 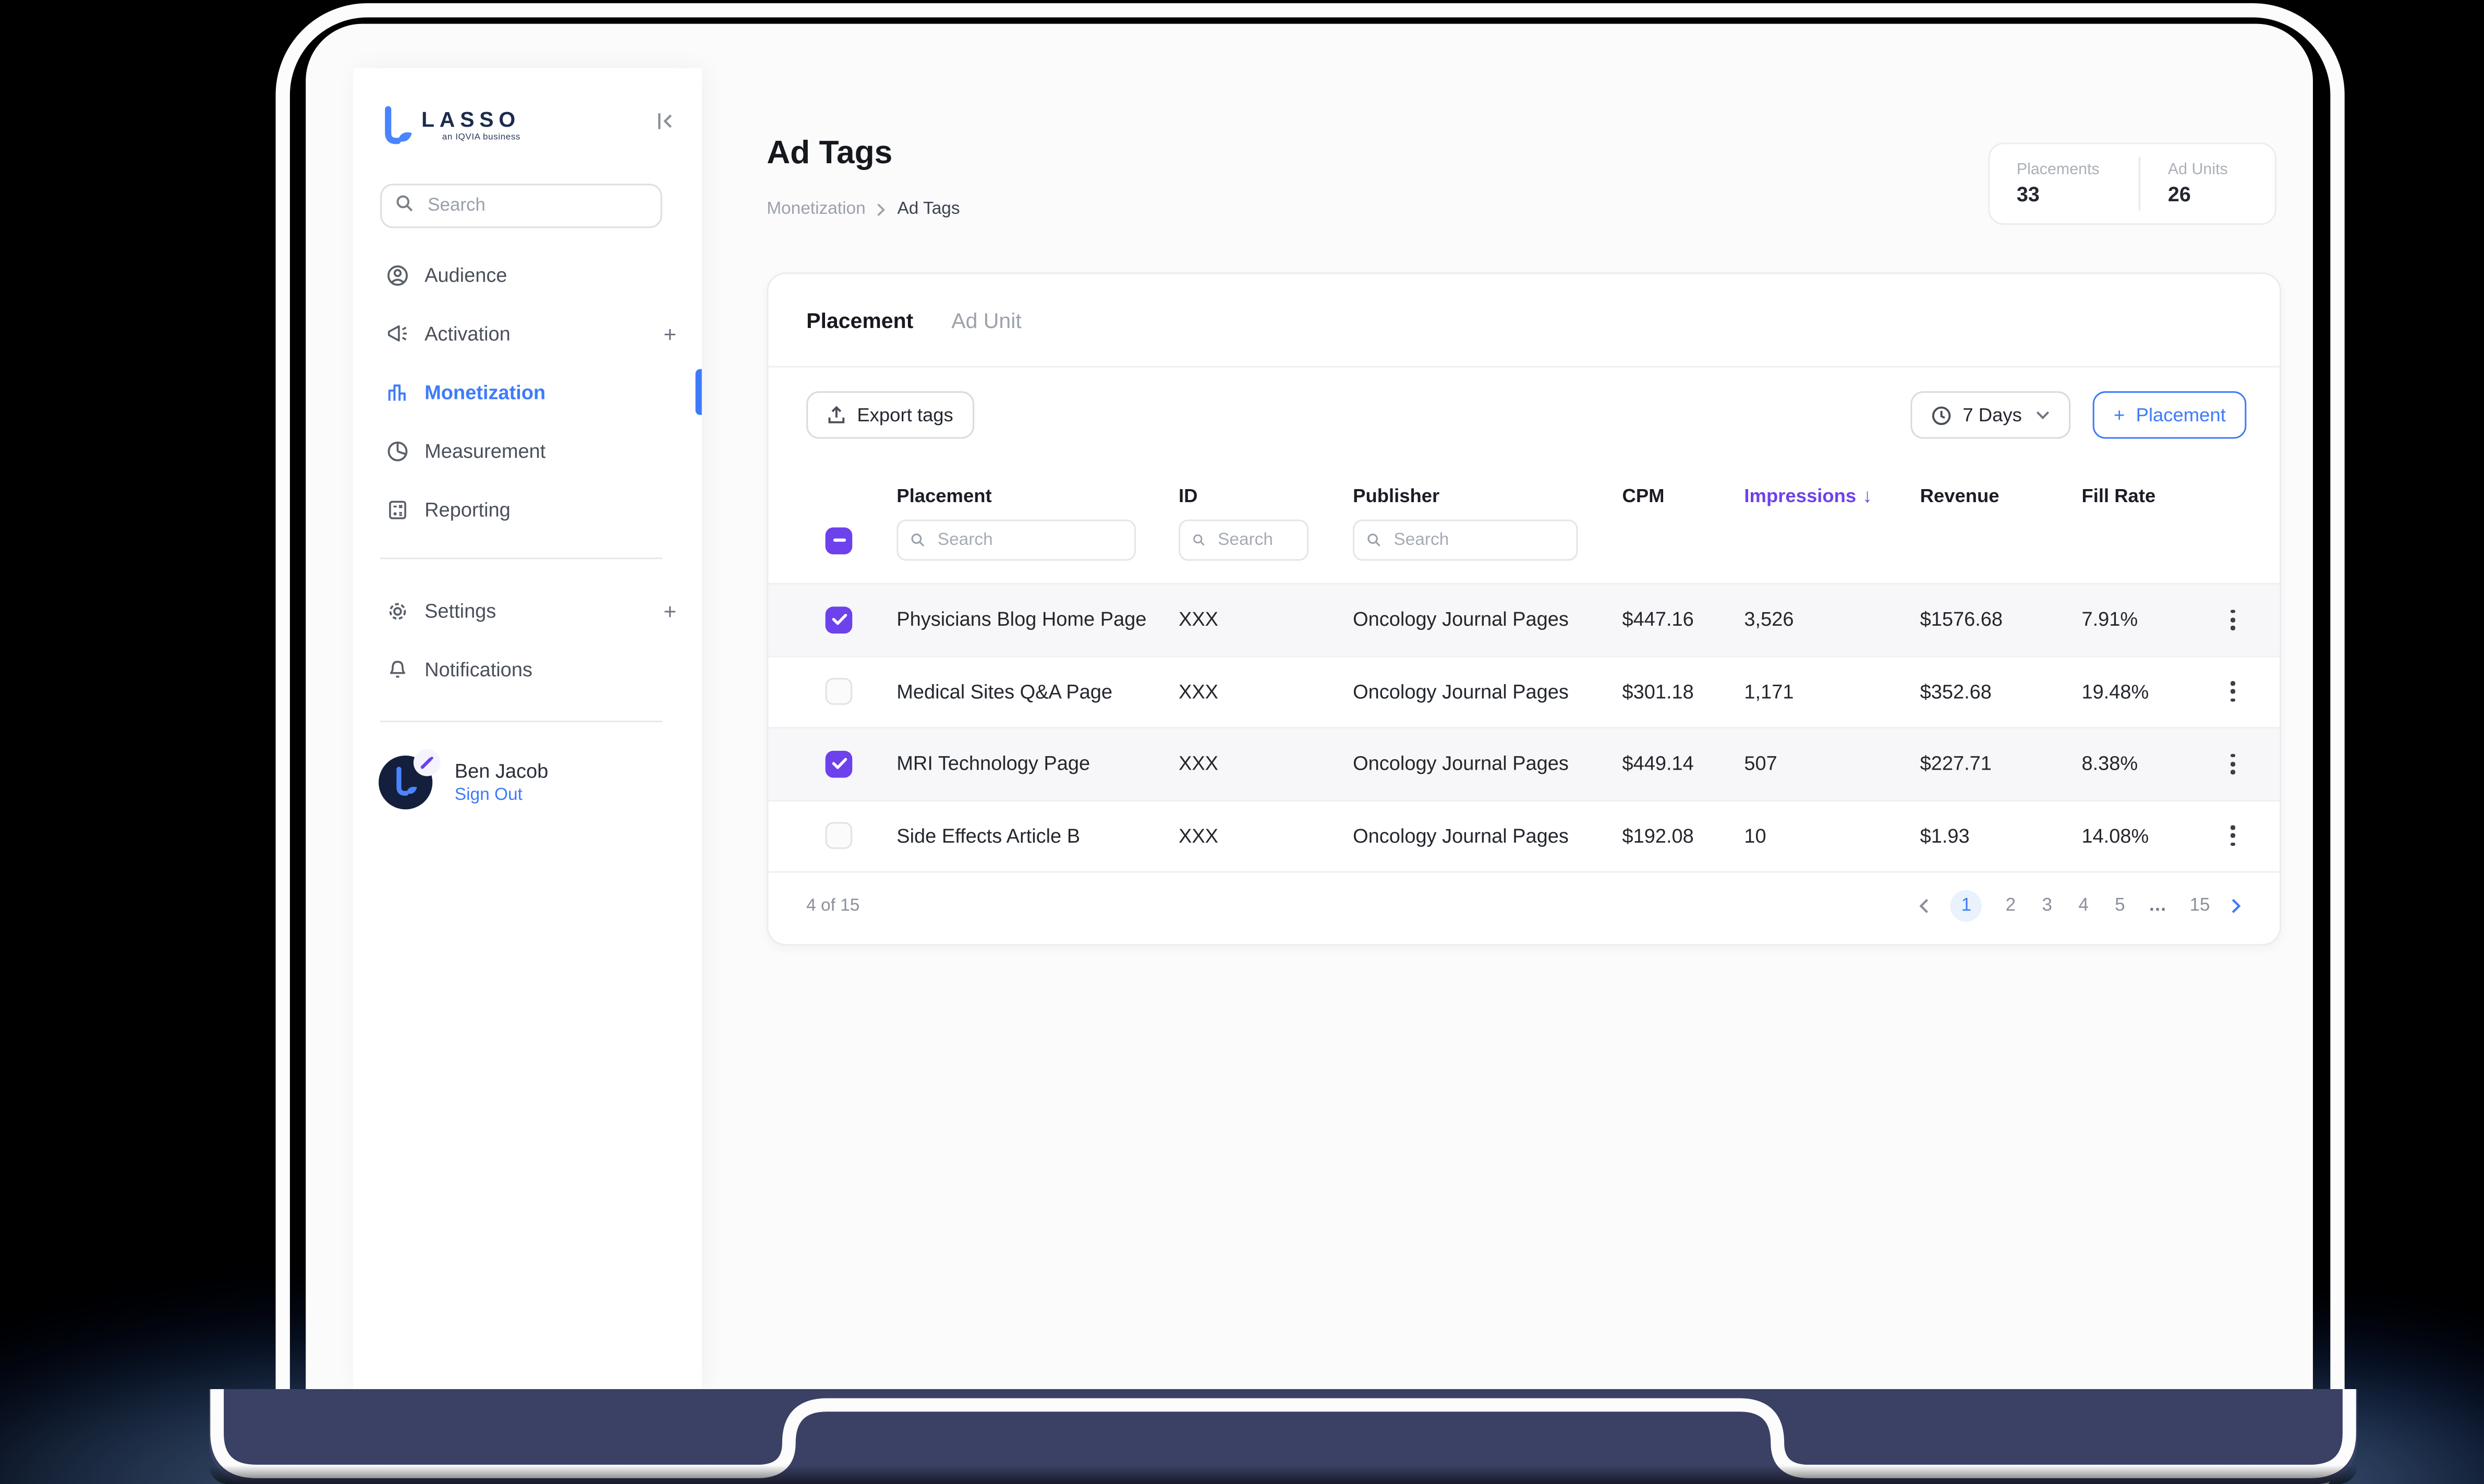 I want to click on bell-icon, so click(x=397, y=669).